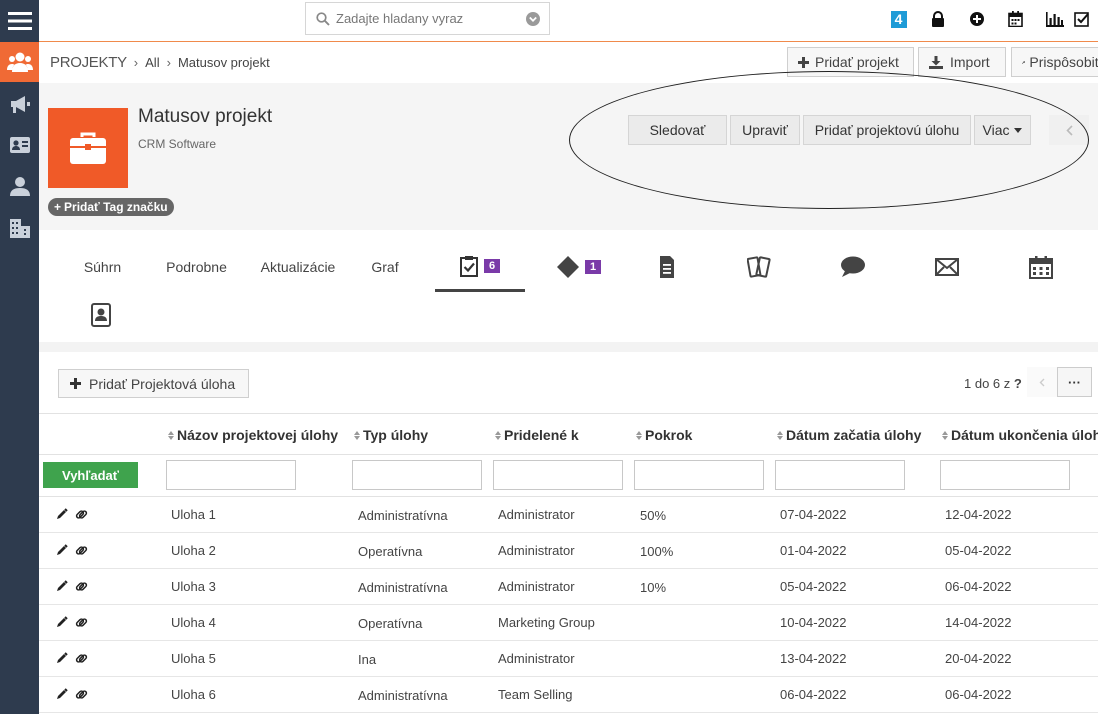 The height and width of the screenshot is (714, 1098). Describe the element at coordinates (558, 475) in the screenshot. I see `filter-assigned-input` at that location.